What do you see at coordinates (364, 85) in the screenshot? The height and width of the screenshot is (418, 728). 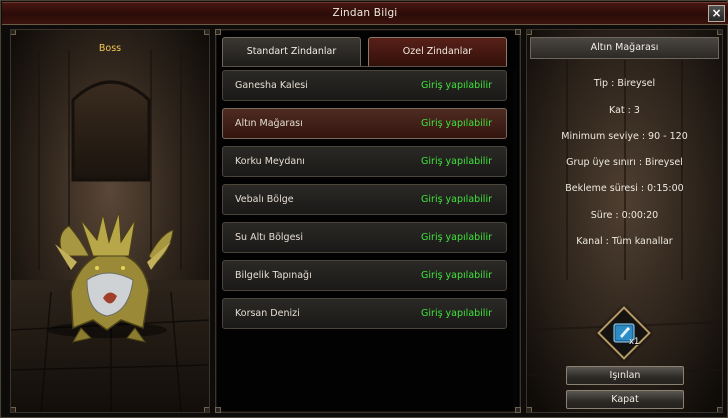 I see `dungeon-row: Ganesha Kalesi Giriş yapılabilir` at bounding box center [364, 85].